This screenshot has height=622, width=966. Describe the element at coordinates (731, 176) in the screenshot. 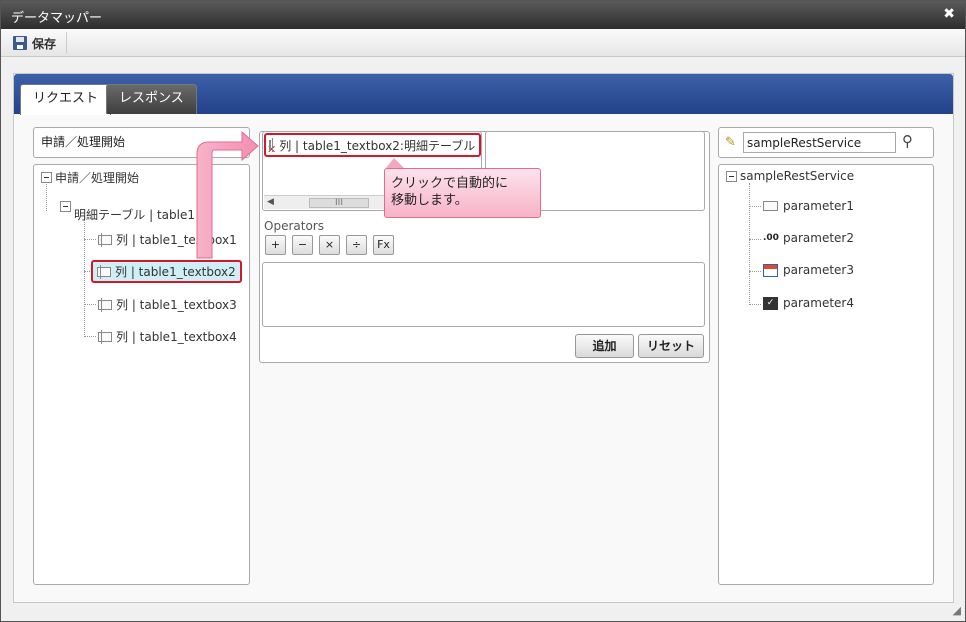

I see `collapse-icon` at that location.